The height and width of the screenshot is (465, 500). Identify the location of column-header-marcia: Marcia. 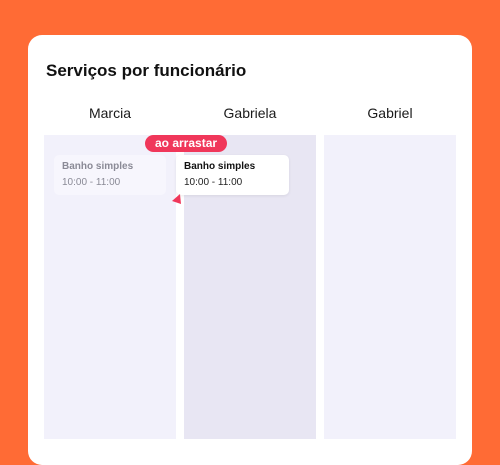
(109, 113).